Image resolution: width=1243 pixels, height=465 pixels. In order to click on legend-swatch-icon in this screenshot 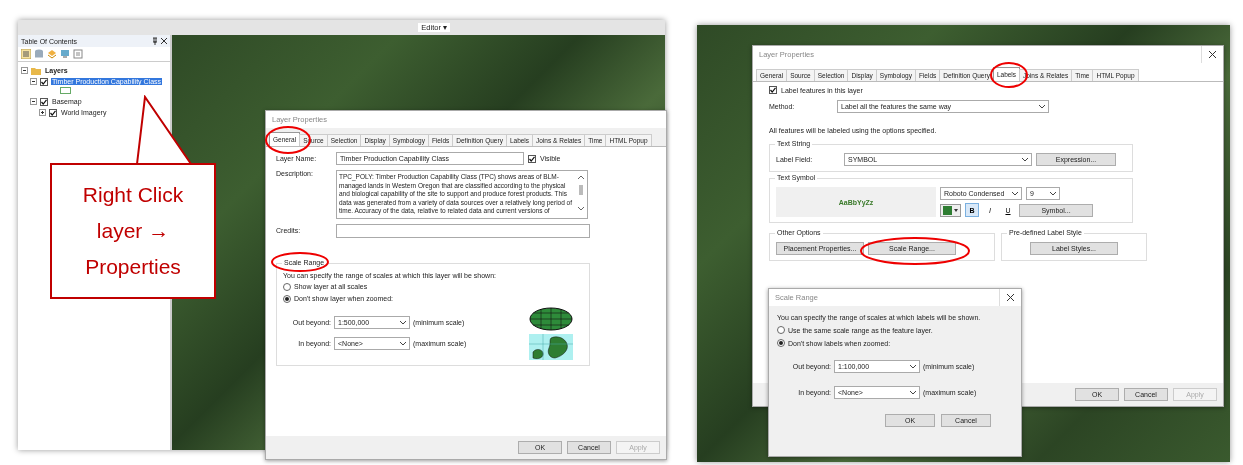, I will do `click(65, 90)`.